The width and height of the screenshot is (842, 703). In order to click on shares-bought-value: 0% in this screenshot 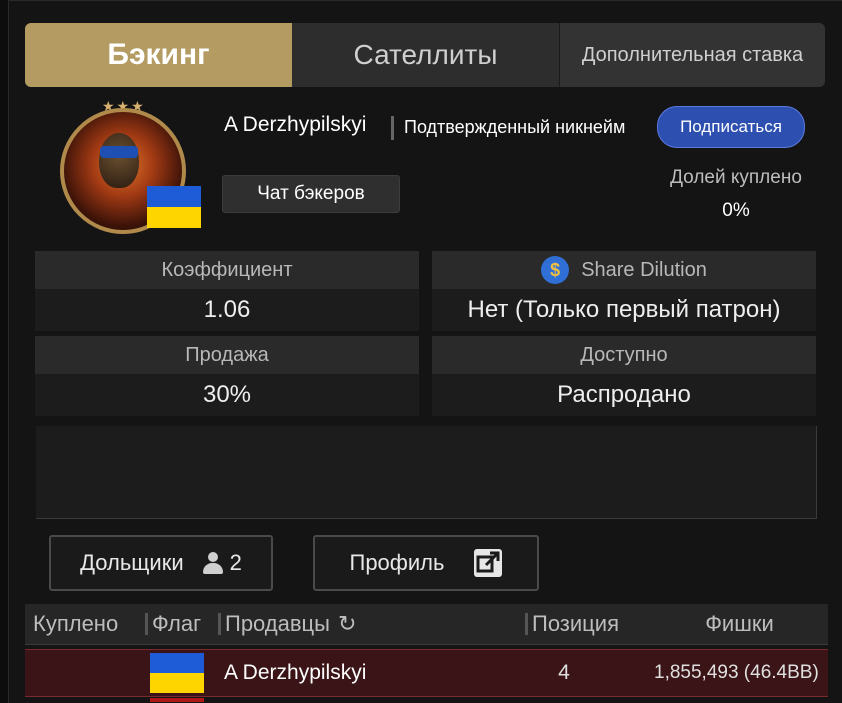, I will do `click(736, 210)`.